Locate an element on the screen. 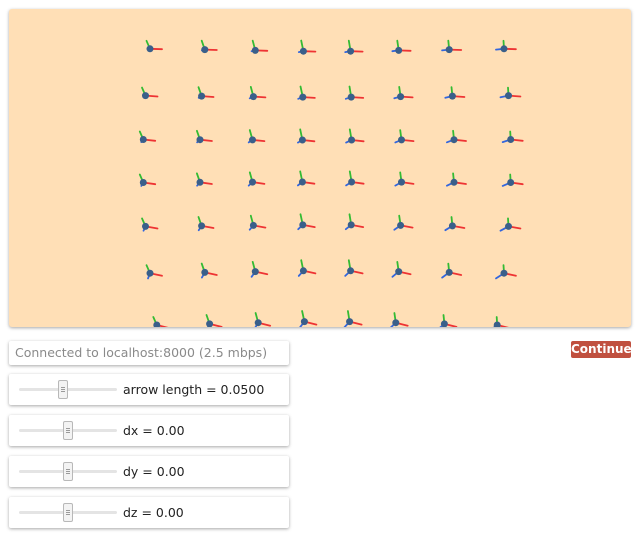 The height and width of the screenshot is (540, 640). dx-label: dx = 0.00 is located at coordinates (154, 430).